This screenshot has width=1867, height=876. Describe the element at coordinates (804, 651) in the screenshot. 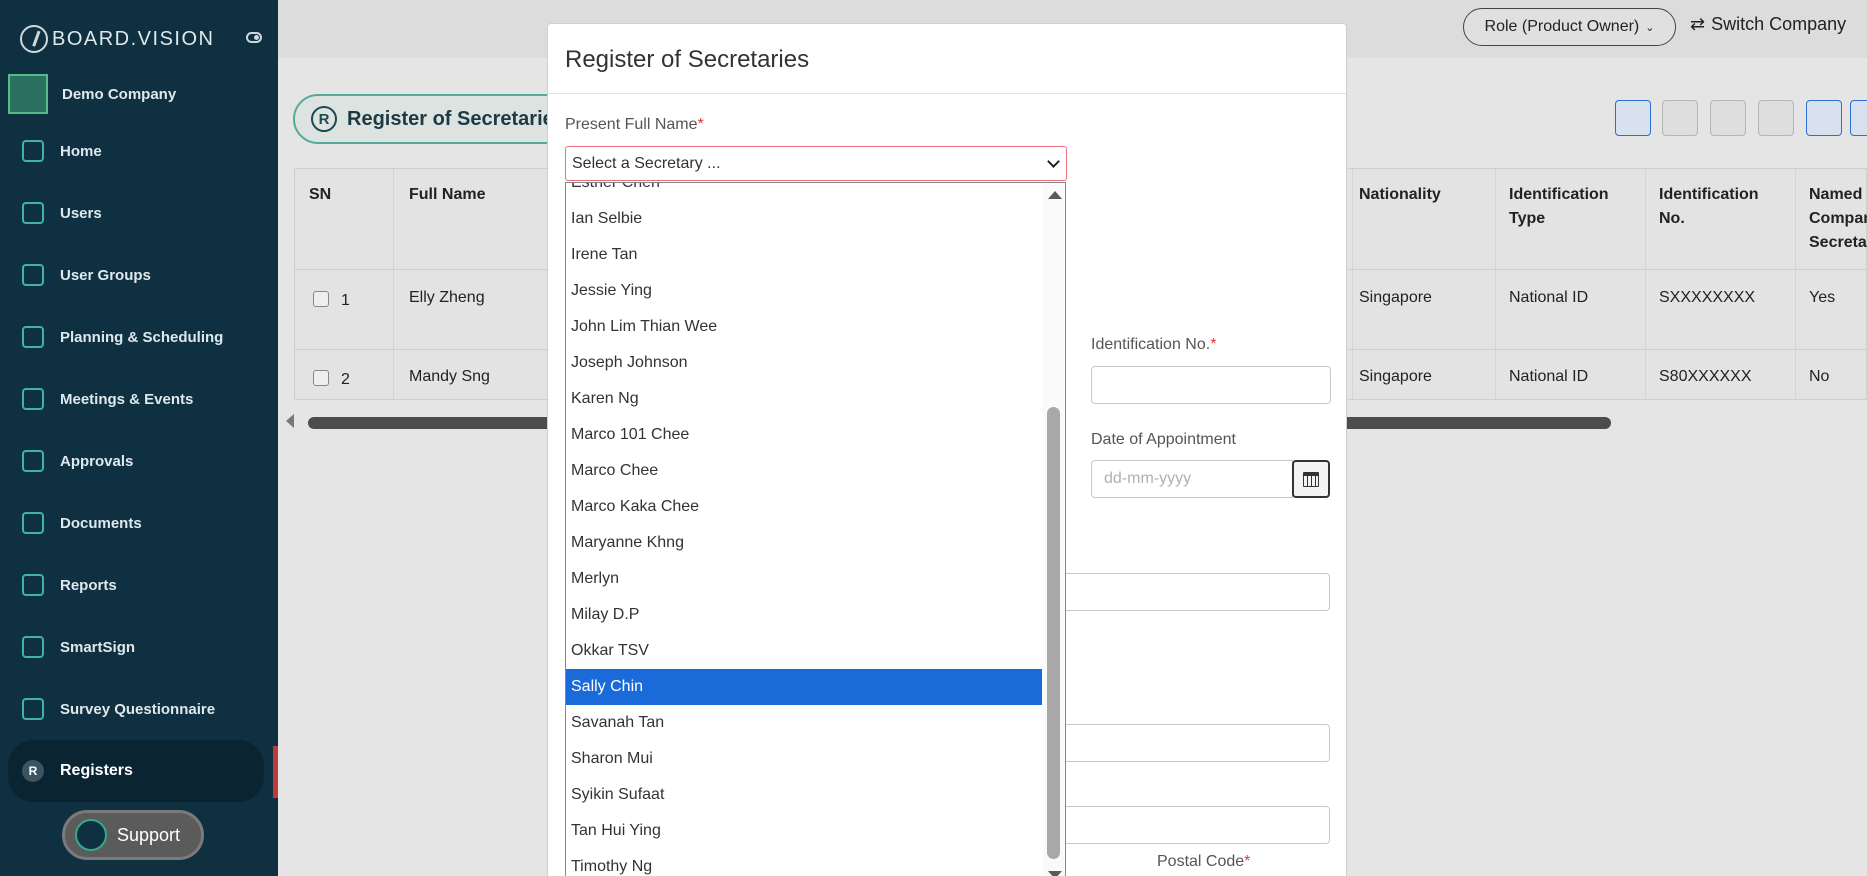

I see `dropdown-option: Okkar TSV` at that location.